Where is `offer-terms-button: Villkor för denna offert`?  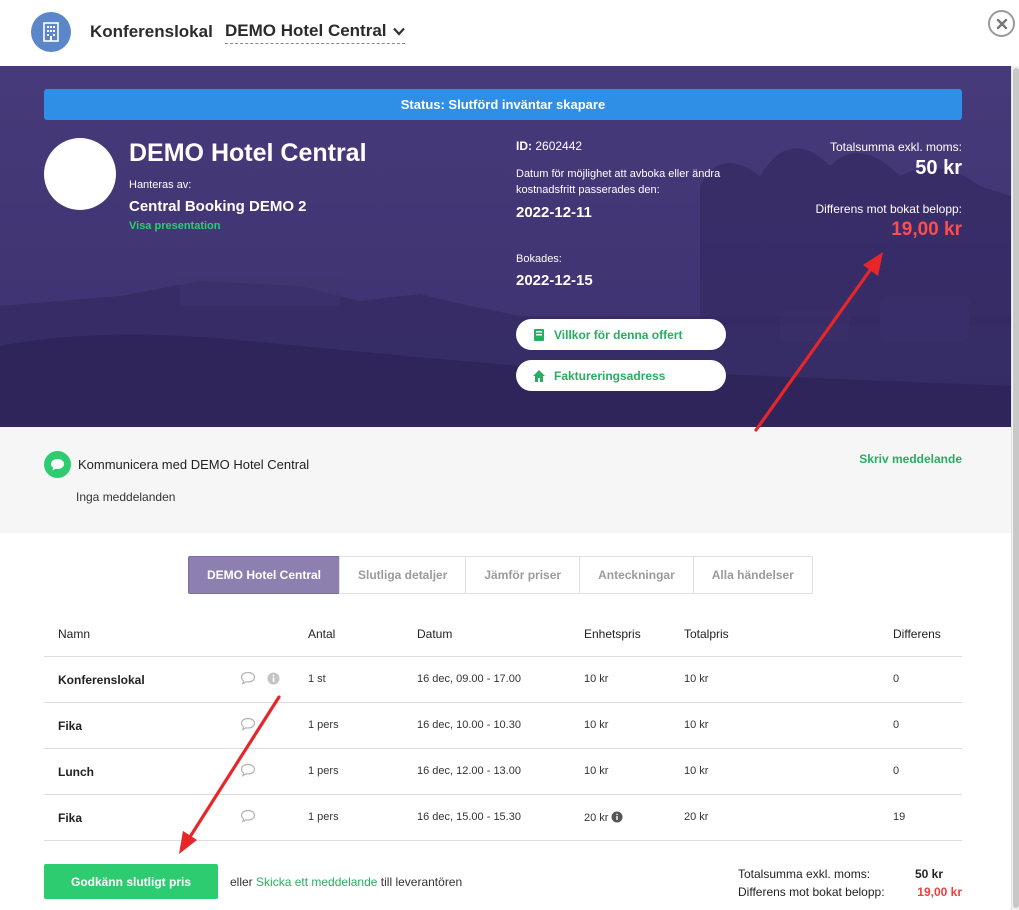
offer-terms-button: Villkor för denna offert is located at coordinates (621, 334).